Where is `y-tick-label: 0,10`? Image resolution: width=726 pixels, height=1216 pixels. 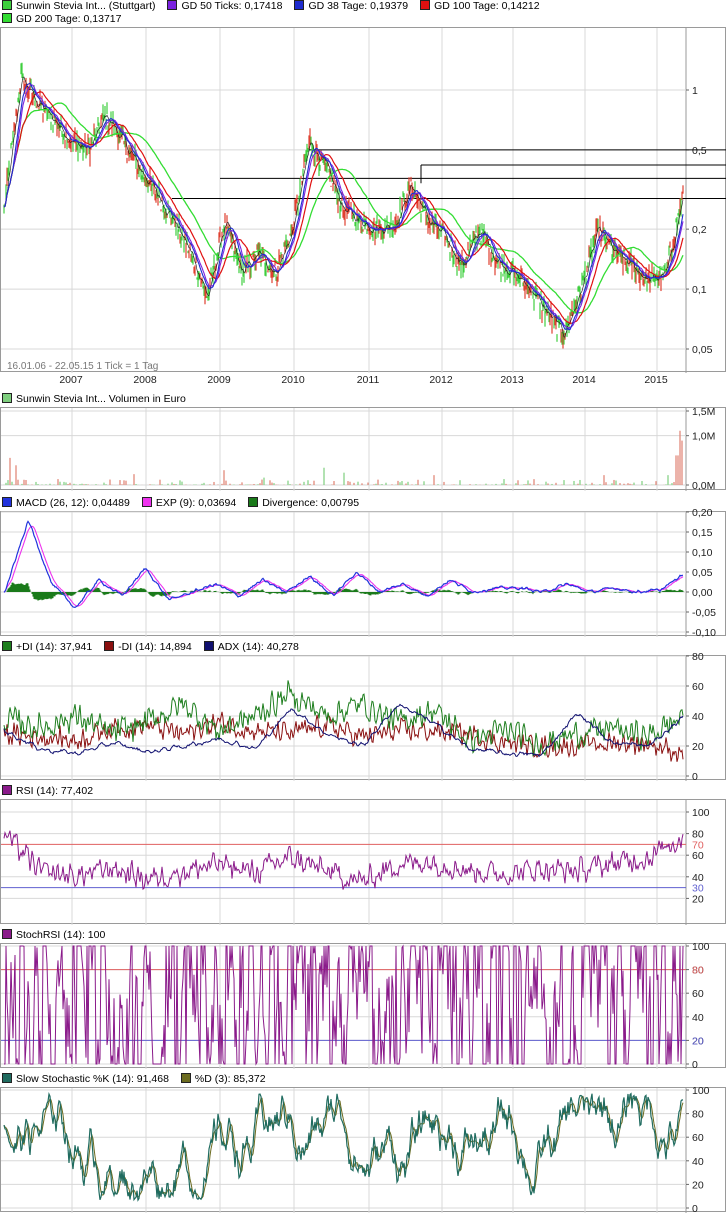 y-tick-label: 0,10 is located at coordinates (702, 553).